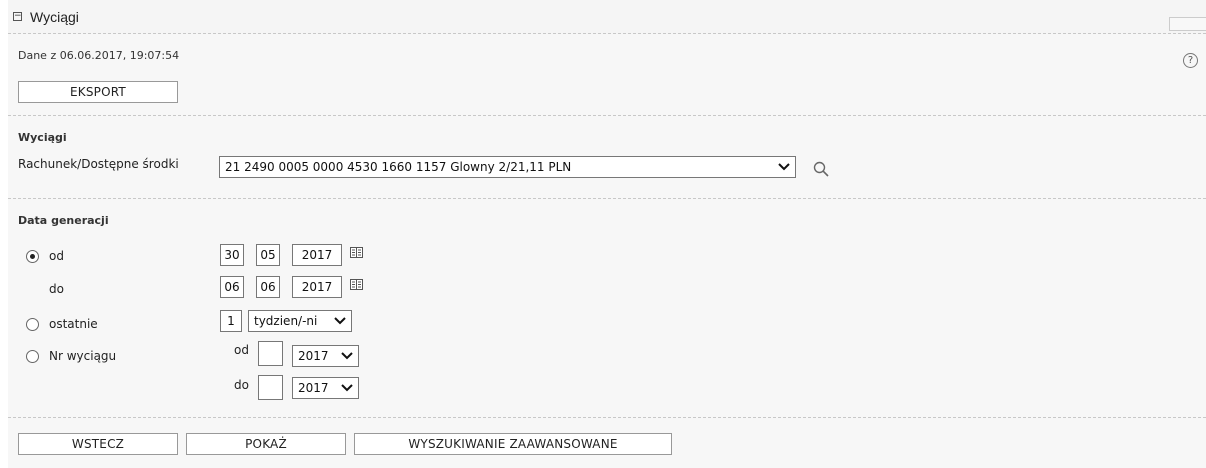  I want to click on nr-to-label: do, so click(241, 385).